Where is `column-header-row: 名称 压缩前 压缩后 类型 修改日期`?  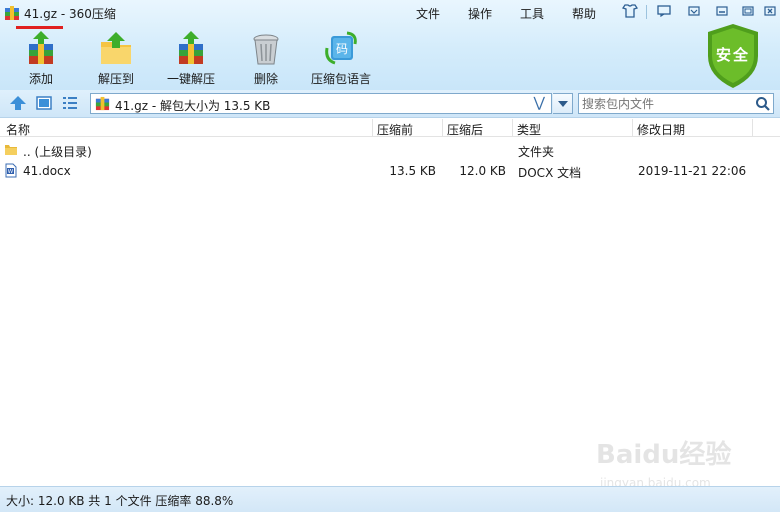
column-header-row: 名称 压缩前 压缩后 类型 修改日期 is located at coordinates (390, 128).